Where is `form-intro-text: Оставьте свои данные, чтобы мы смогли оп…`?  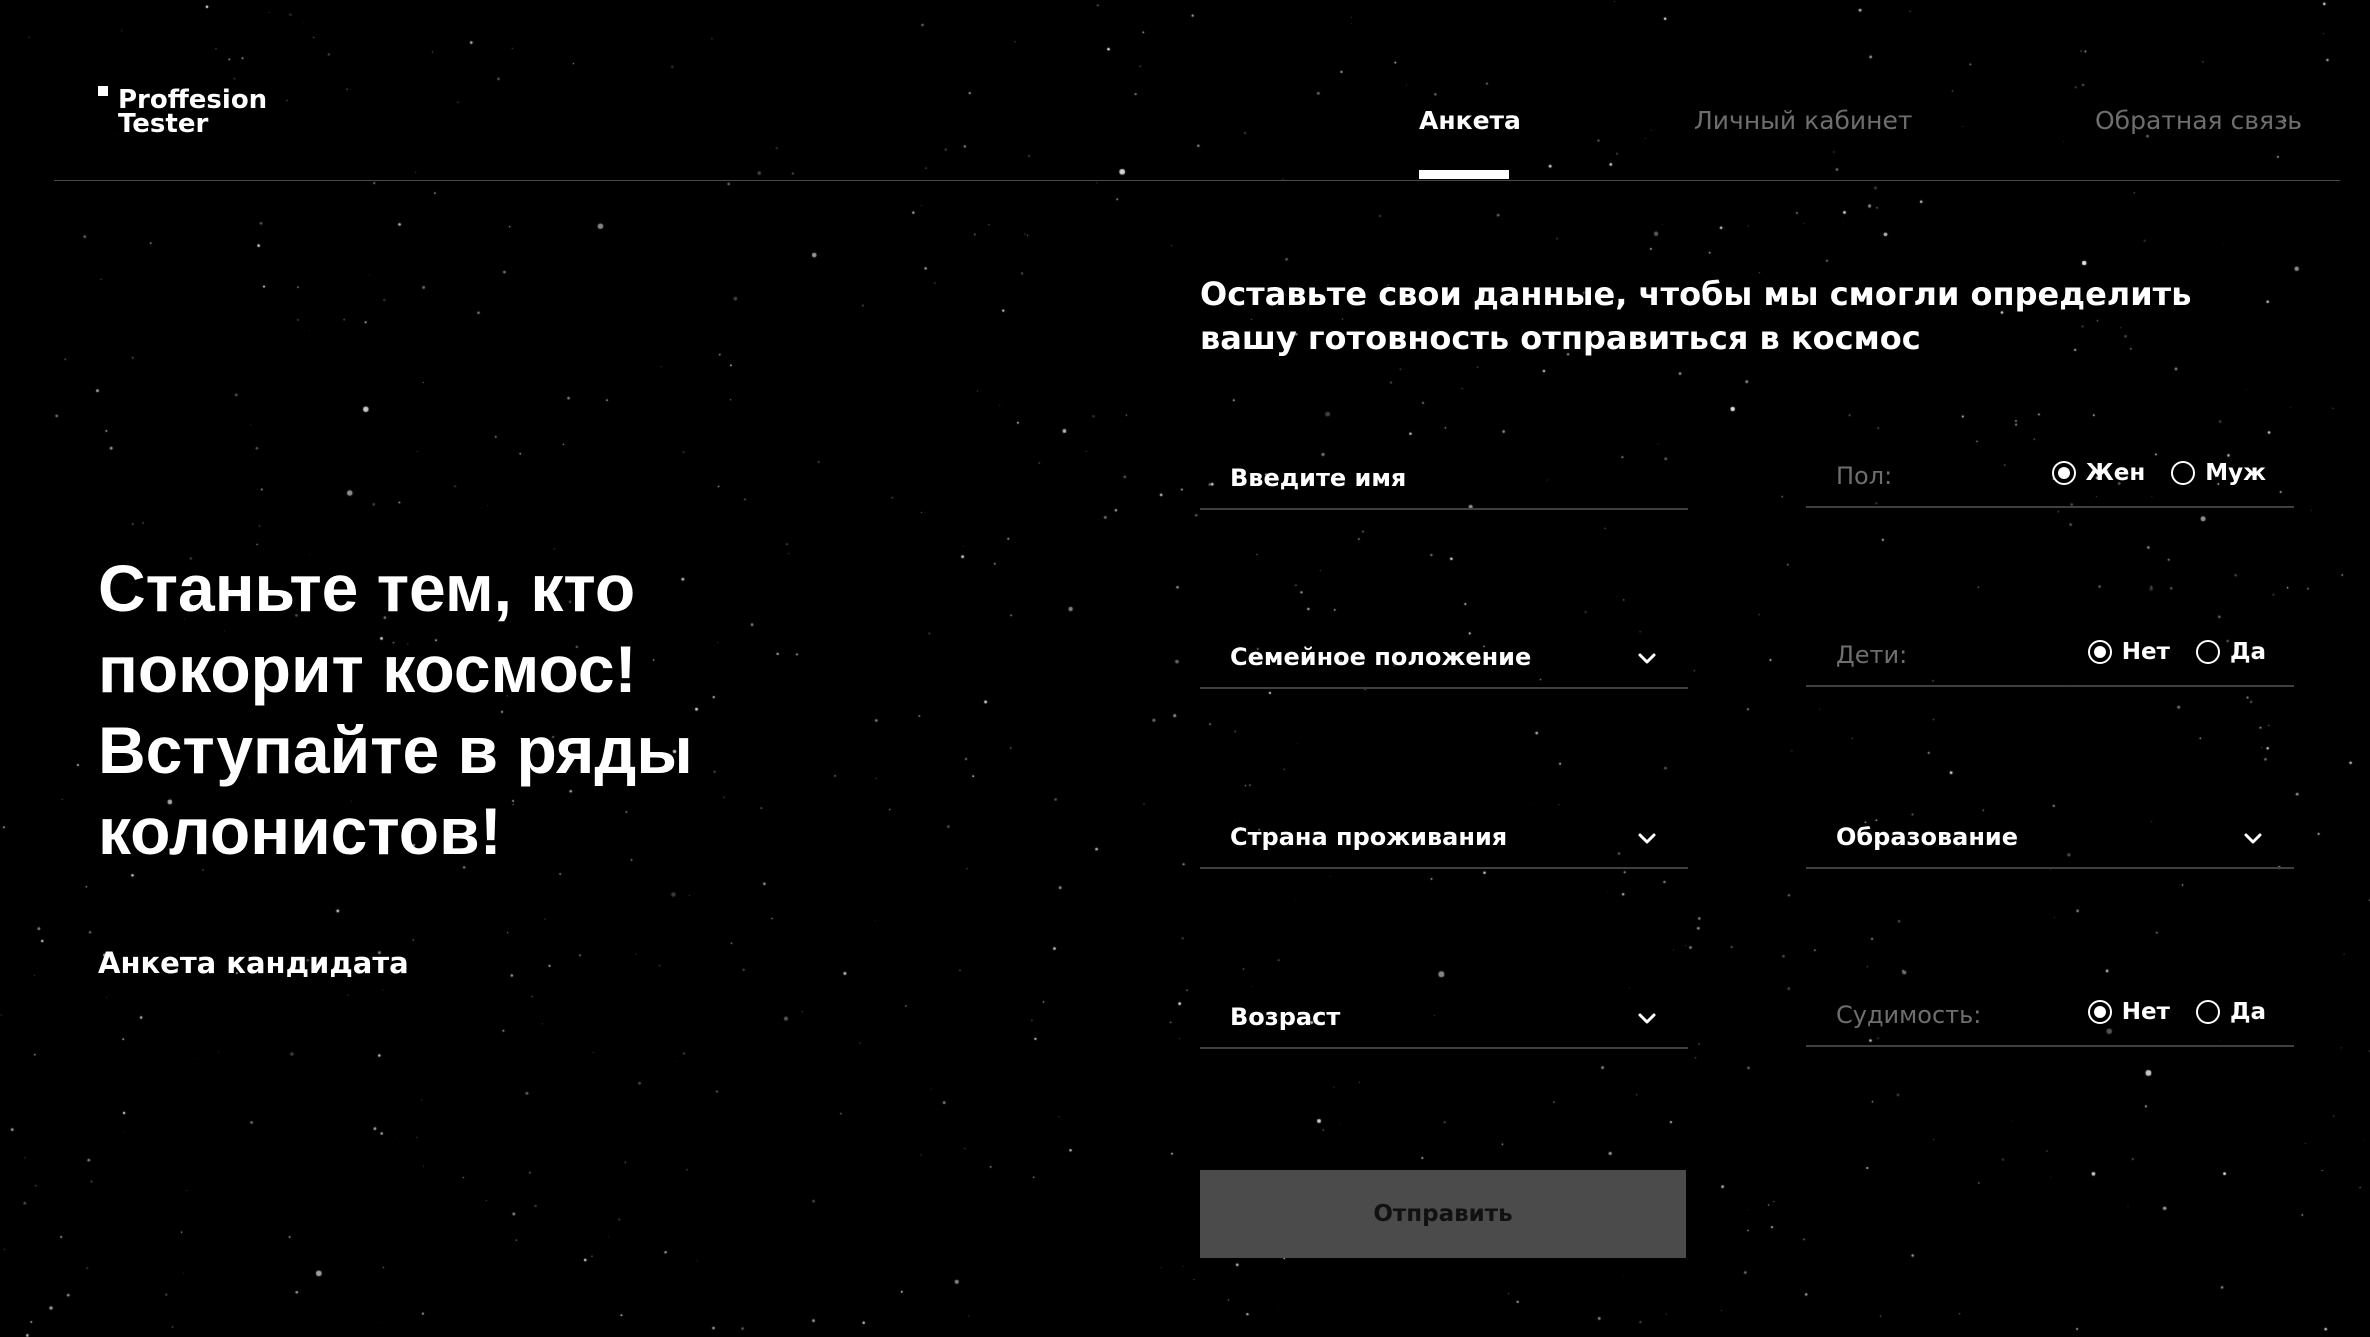
form-intro-text: Оставьте свои данные, чтобы мы смогли оп… is located at coordinates (1696, 316).